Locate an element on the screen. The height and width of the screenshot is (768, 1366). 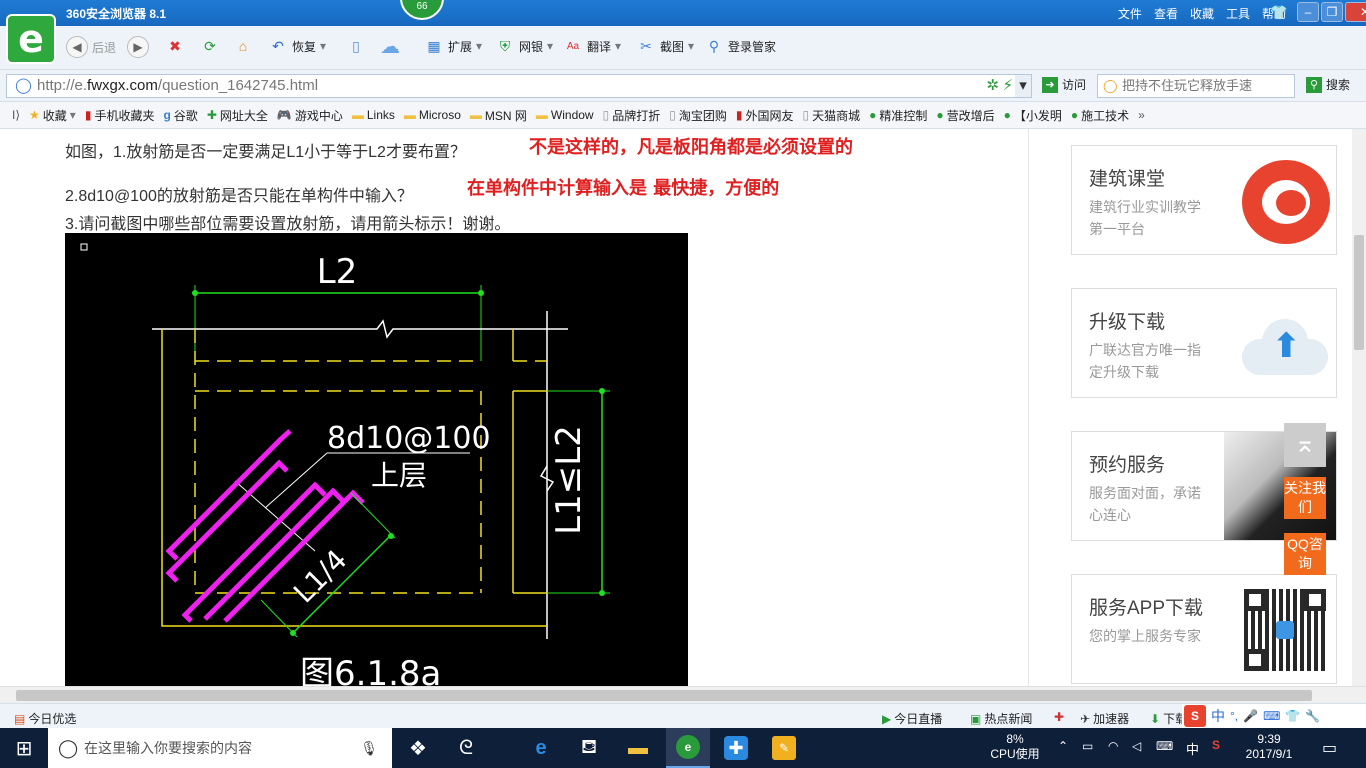
card-upgrade-download: 升级下载 广联达官方唯一指定升级下载 ⬆ is located at coordinates (1204, 343).